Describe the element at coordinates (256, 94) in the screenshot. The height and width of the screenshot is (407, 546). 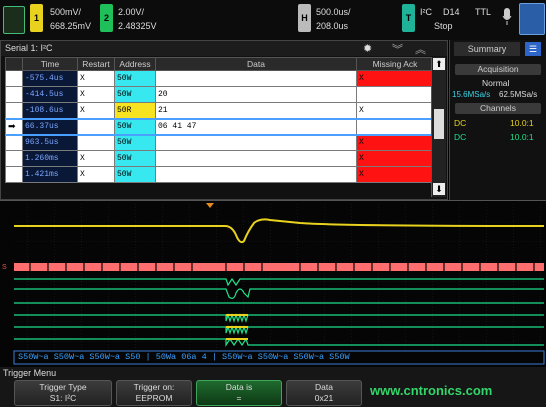
I see `data-cell: 20` at that location.